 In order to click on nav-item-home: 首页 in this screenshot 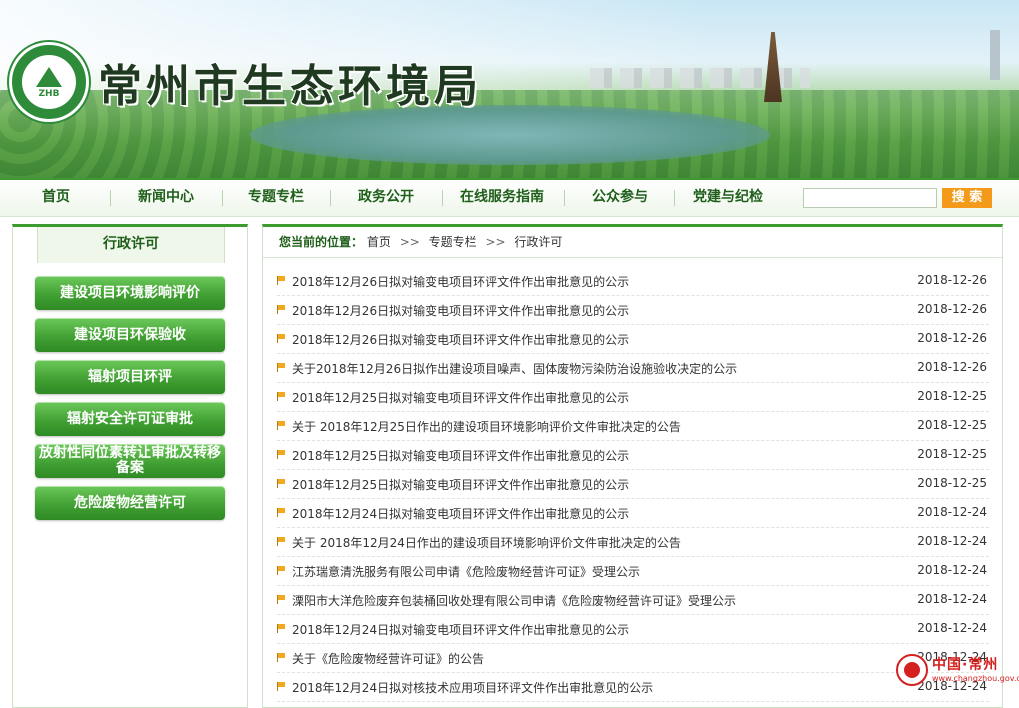, I will do `click(56, 198)`.